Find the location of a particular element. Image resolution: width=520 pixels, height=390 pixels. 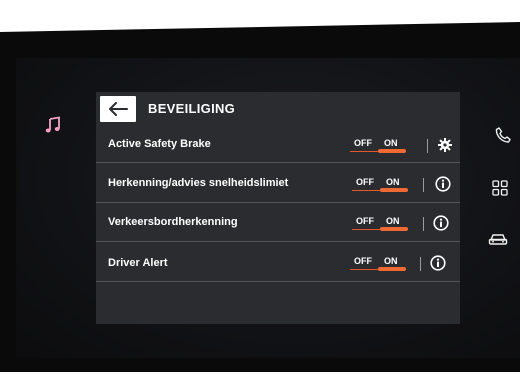

music-icon is located at coordinates (53, 125).